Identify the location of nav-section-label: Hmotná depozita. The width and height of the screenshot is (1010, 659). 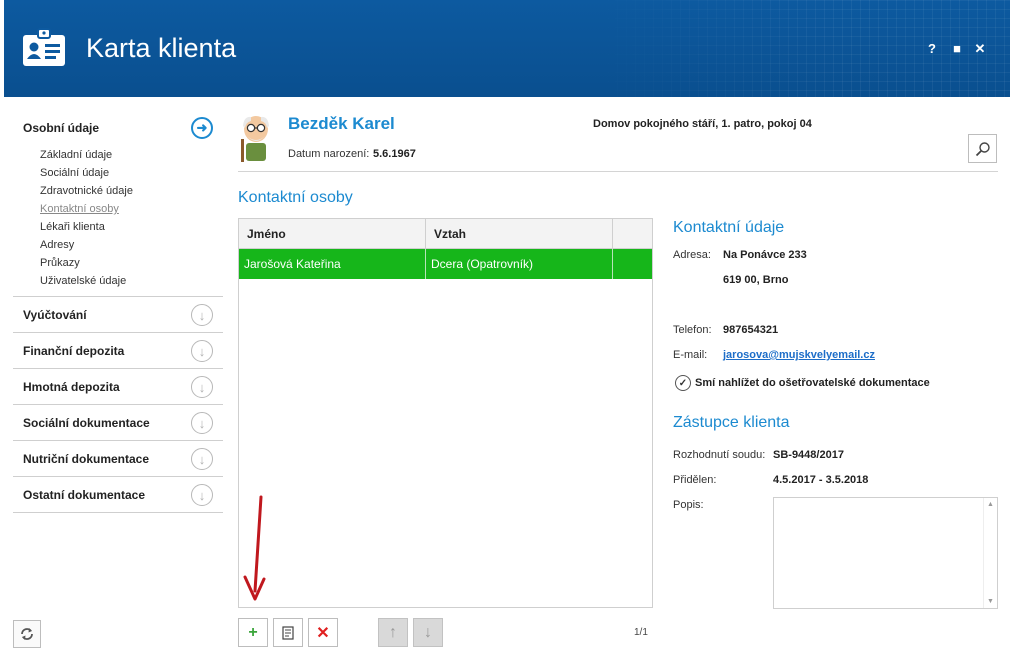
(71, 386).